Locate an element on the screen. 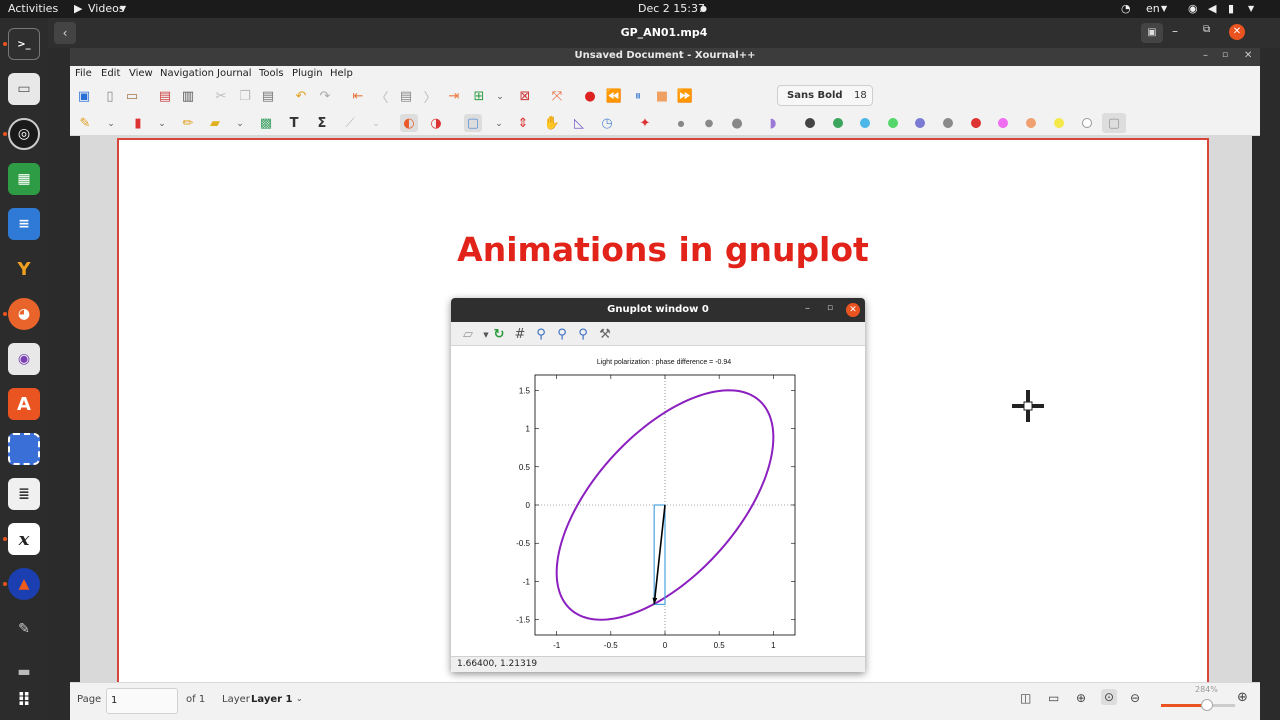  color-swatch-custom: ▢ is located at coordinates (1114, 123).